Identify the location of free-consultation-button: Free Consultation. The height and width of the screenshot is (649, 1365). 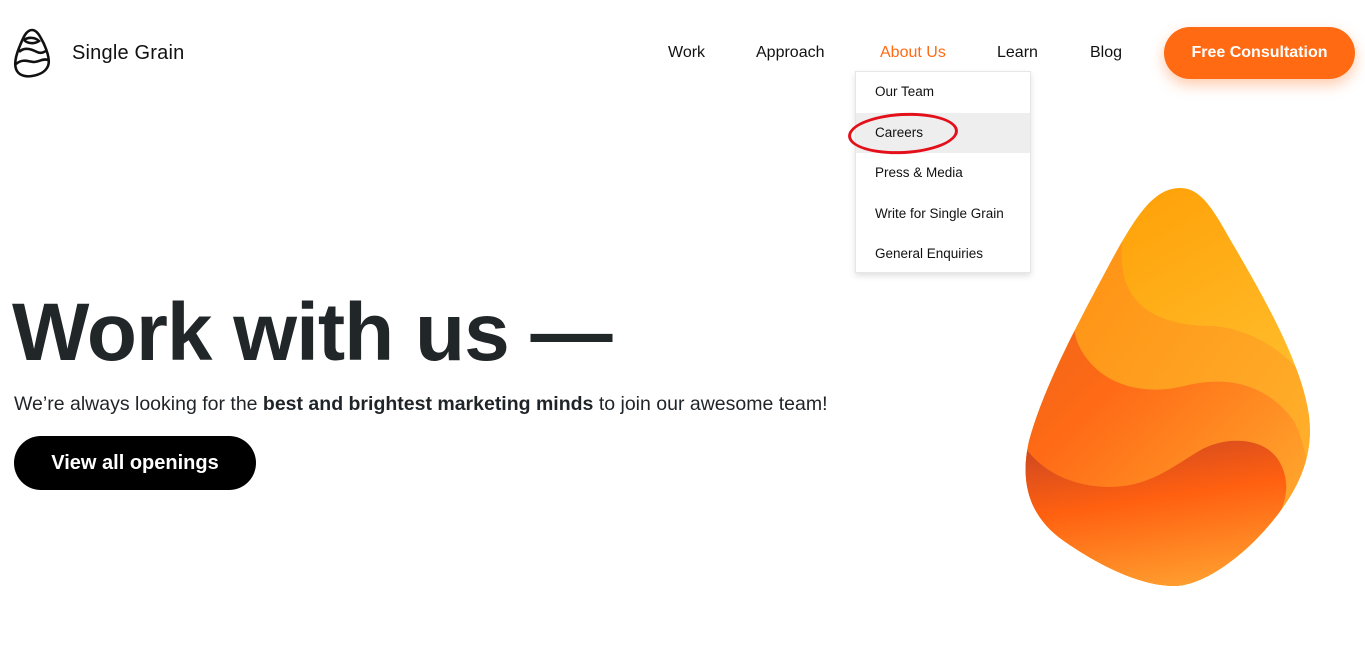
(1259, 53).